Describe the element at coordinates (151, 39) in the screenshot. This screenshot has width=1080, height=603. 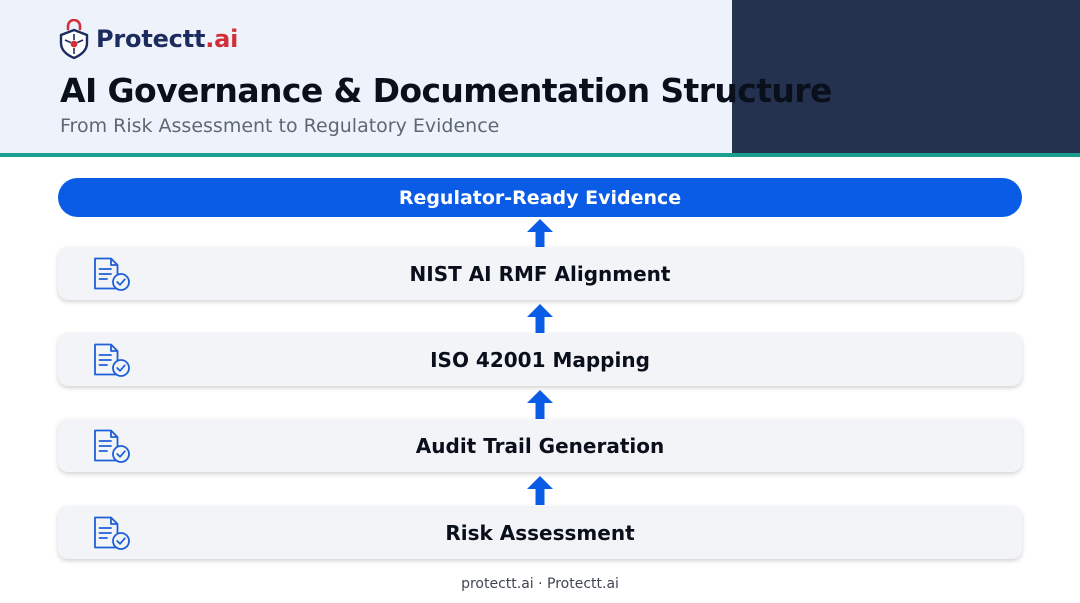
I see `brand-name-main: Protectt` at that location.